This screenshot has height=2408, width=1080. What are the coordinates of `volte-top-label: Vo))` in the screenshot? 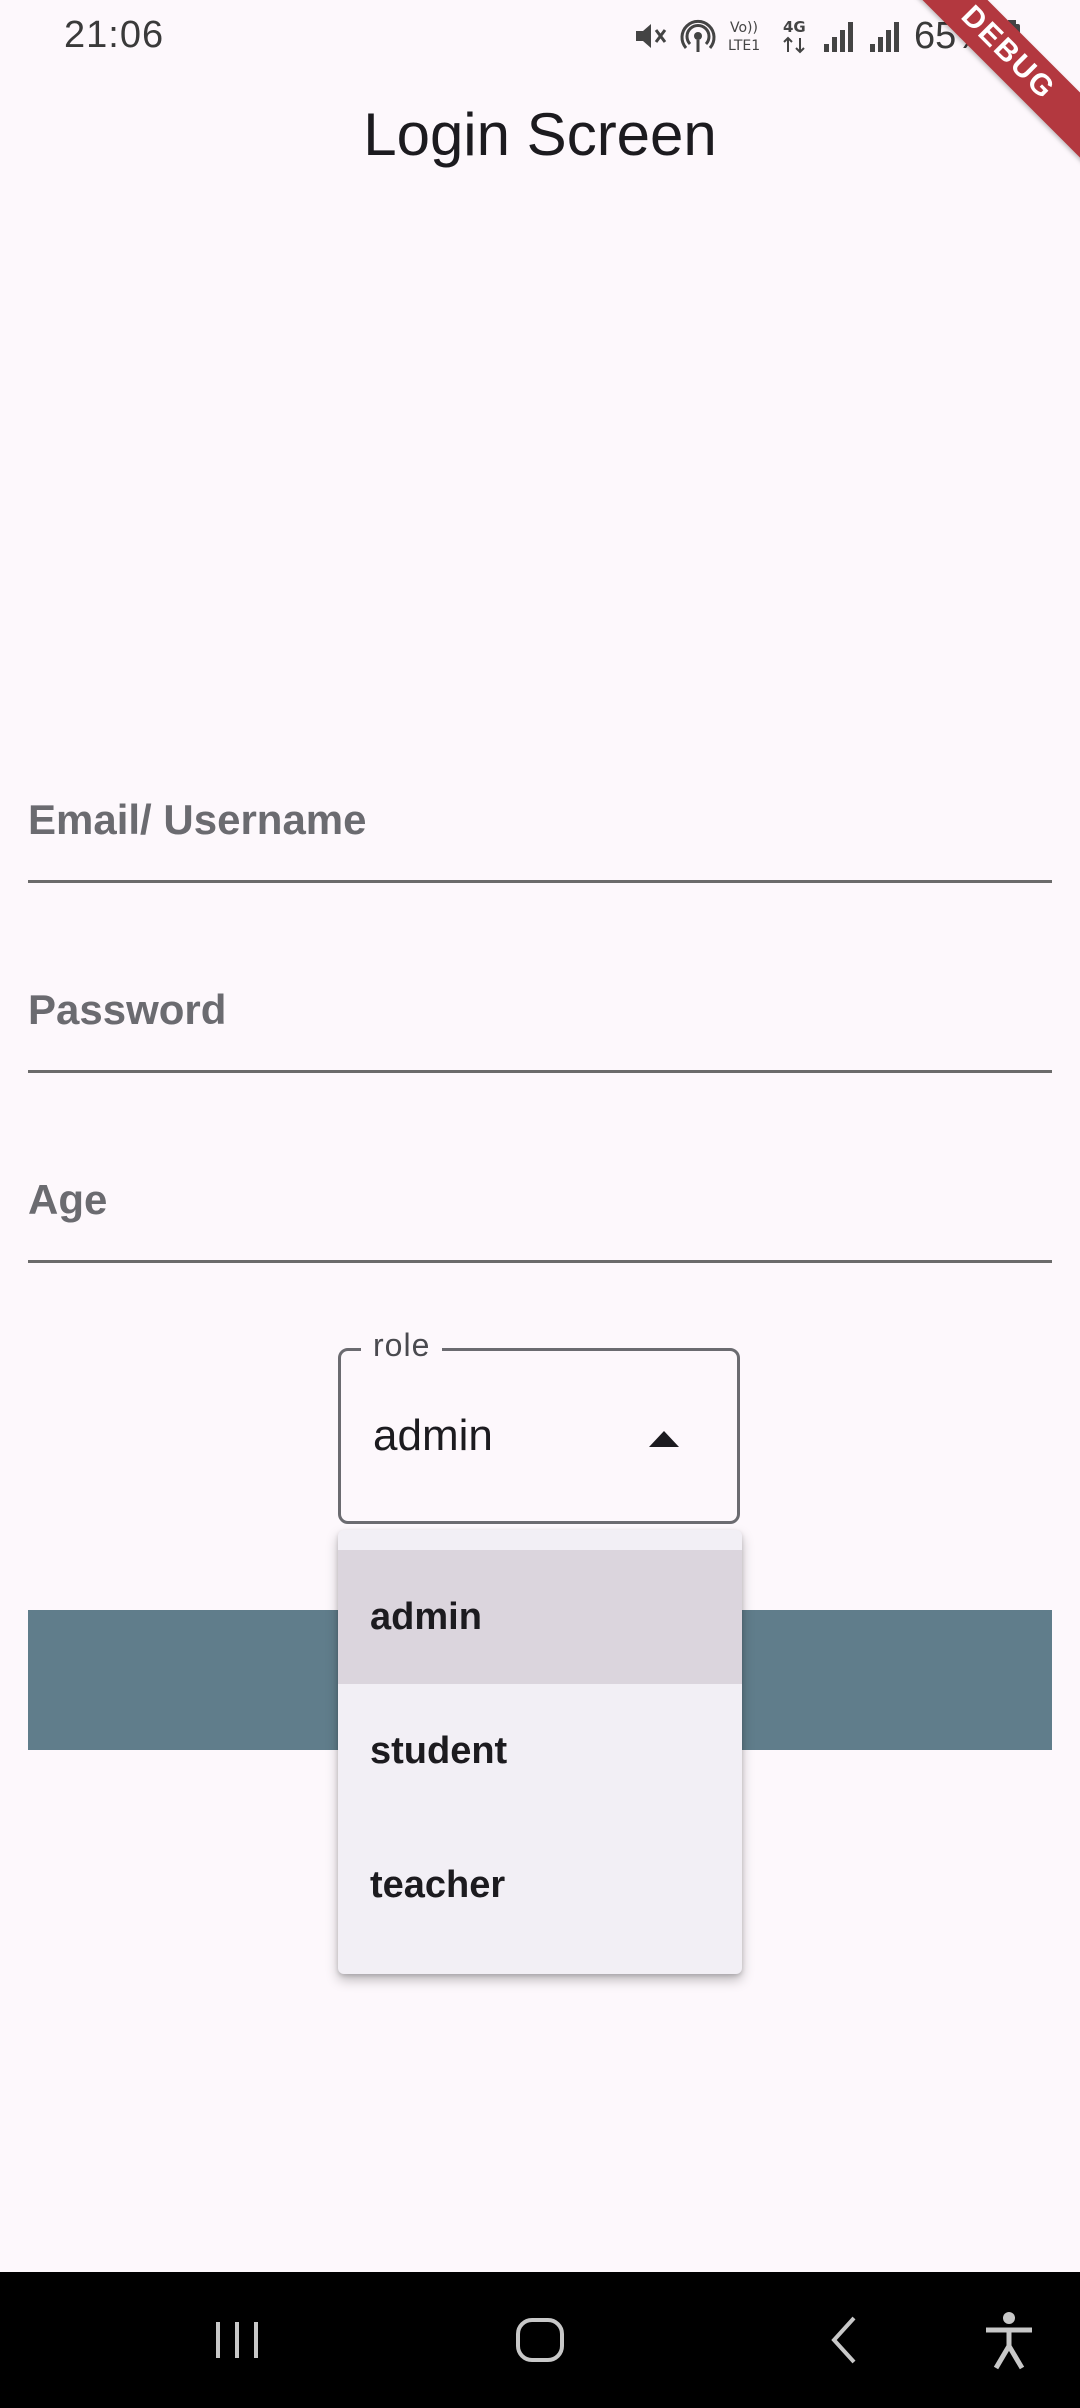 It's located at (744, 28).